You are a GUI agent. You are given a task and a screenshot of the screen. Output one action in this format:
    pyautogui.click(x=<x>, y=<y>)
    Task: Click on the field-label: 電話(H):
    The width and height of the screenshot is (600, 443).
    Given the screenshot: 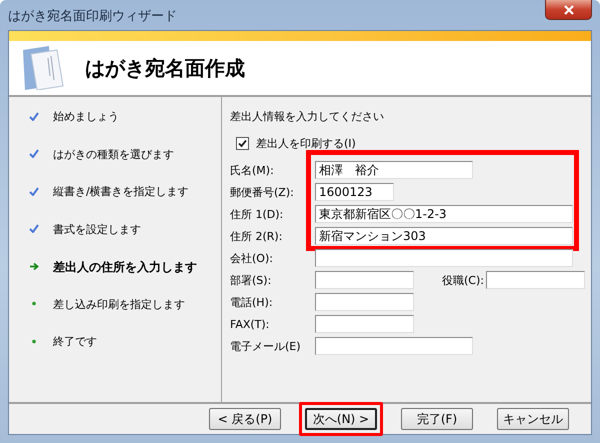 What is the action you would take?
    pyautogui.click(x=252, y=302)
    